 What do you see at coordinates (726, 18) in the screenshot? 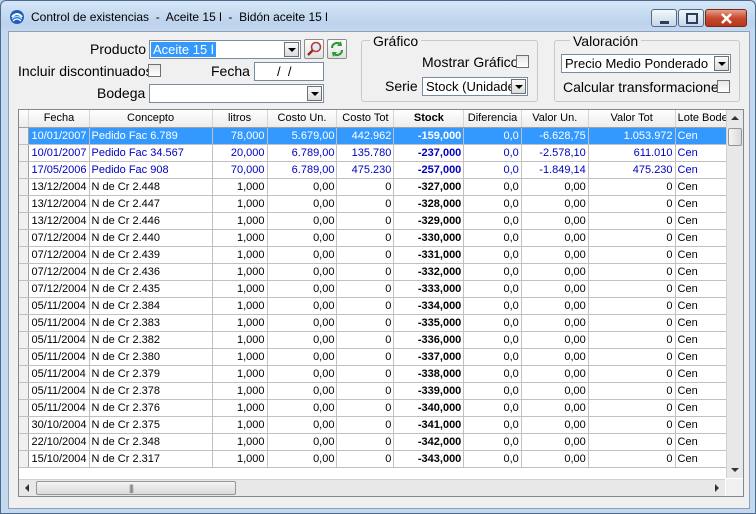
I see `close-button` at bounding box center [726, 18].